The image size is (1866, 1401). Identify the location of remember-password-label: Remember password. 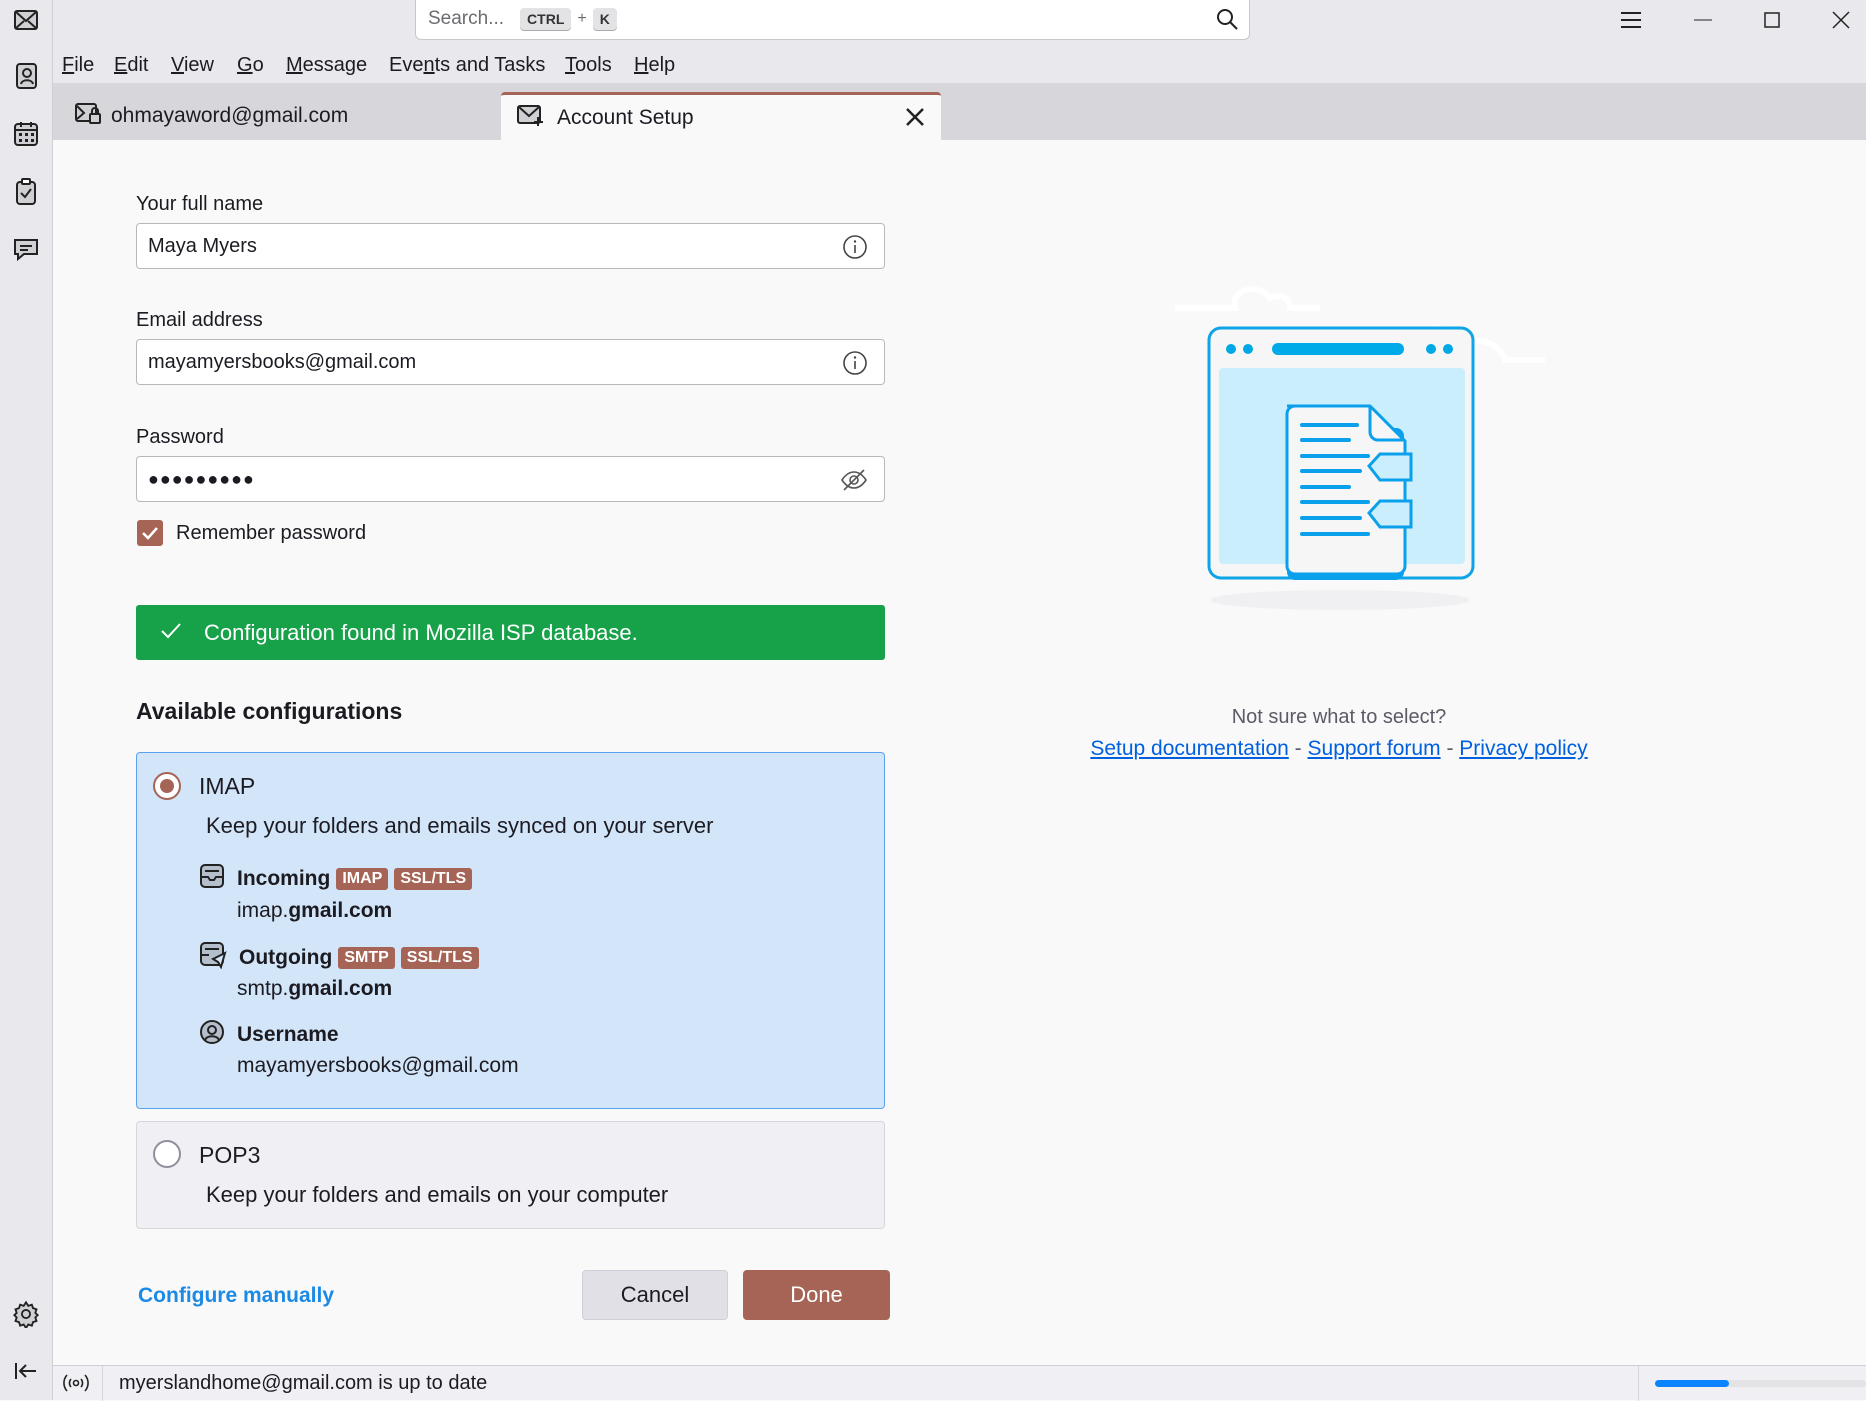
(271, 533).